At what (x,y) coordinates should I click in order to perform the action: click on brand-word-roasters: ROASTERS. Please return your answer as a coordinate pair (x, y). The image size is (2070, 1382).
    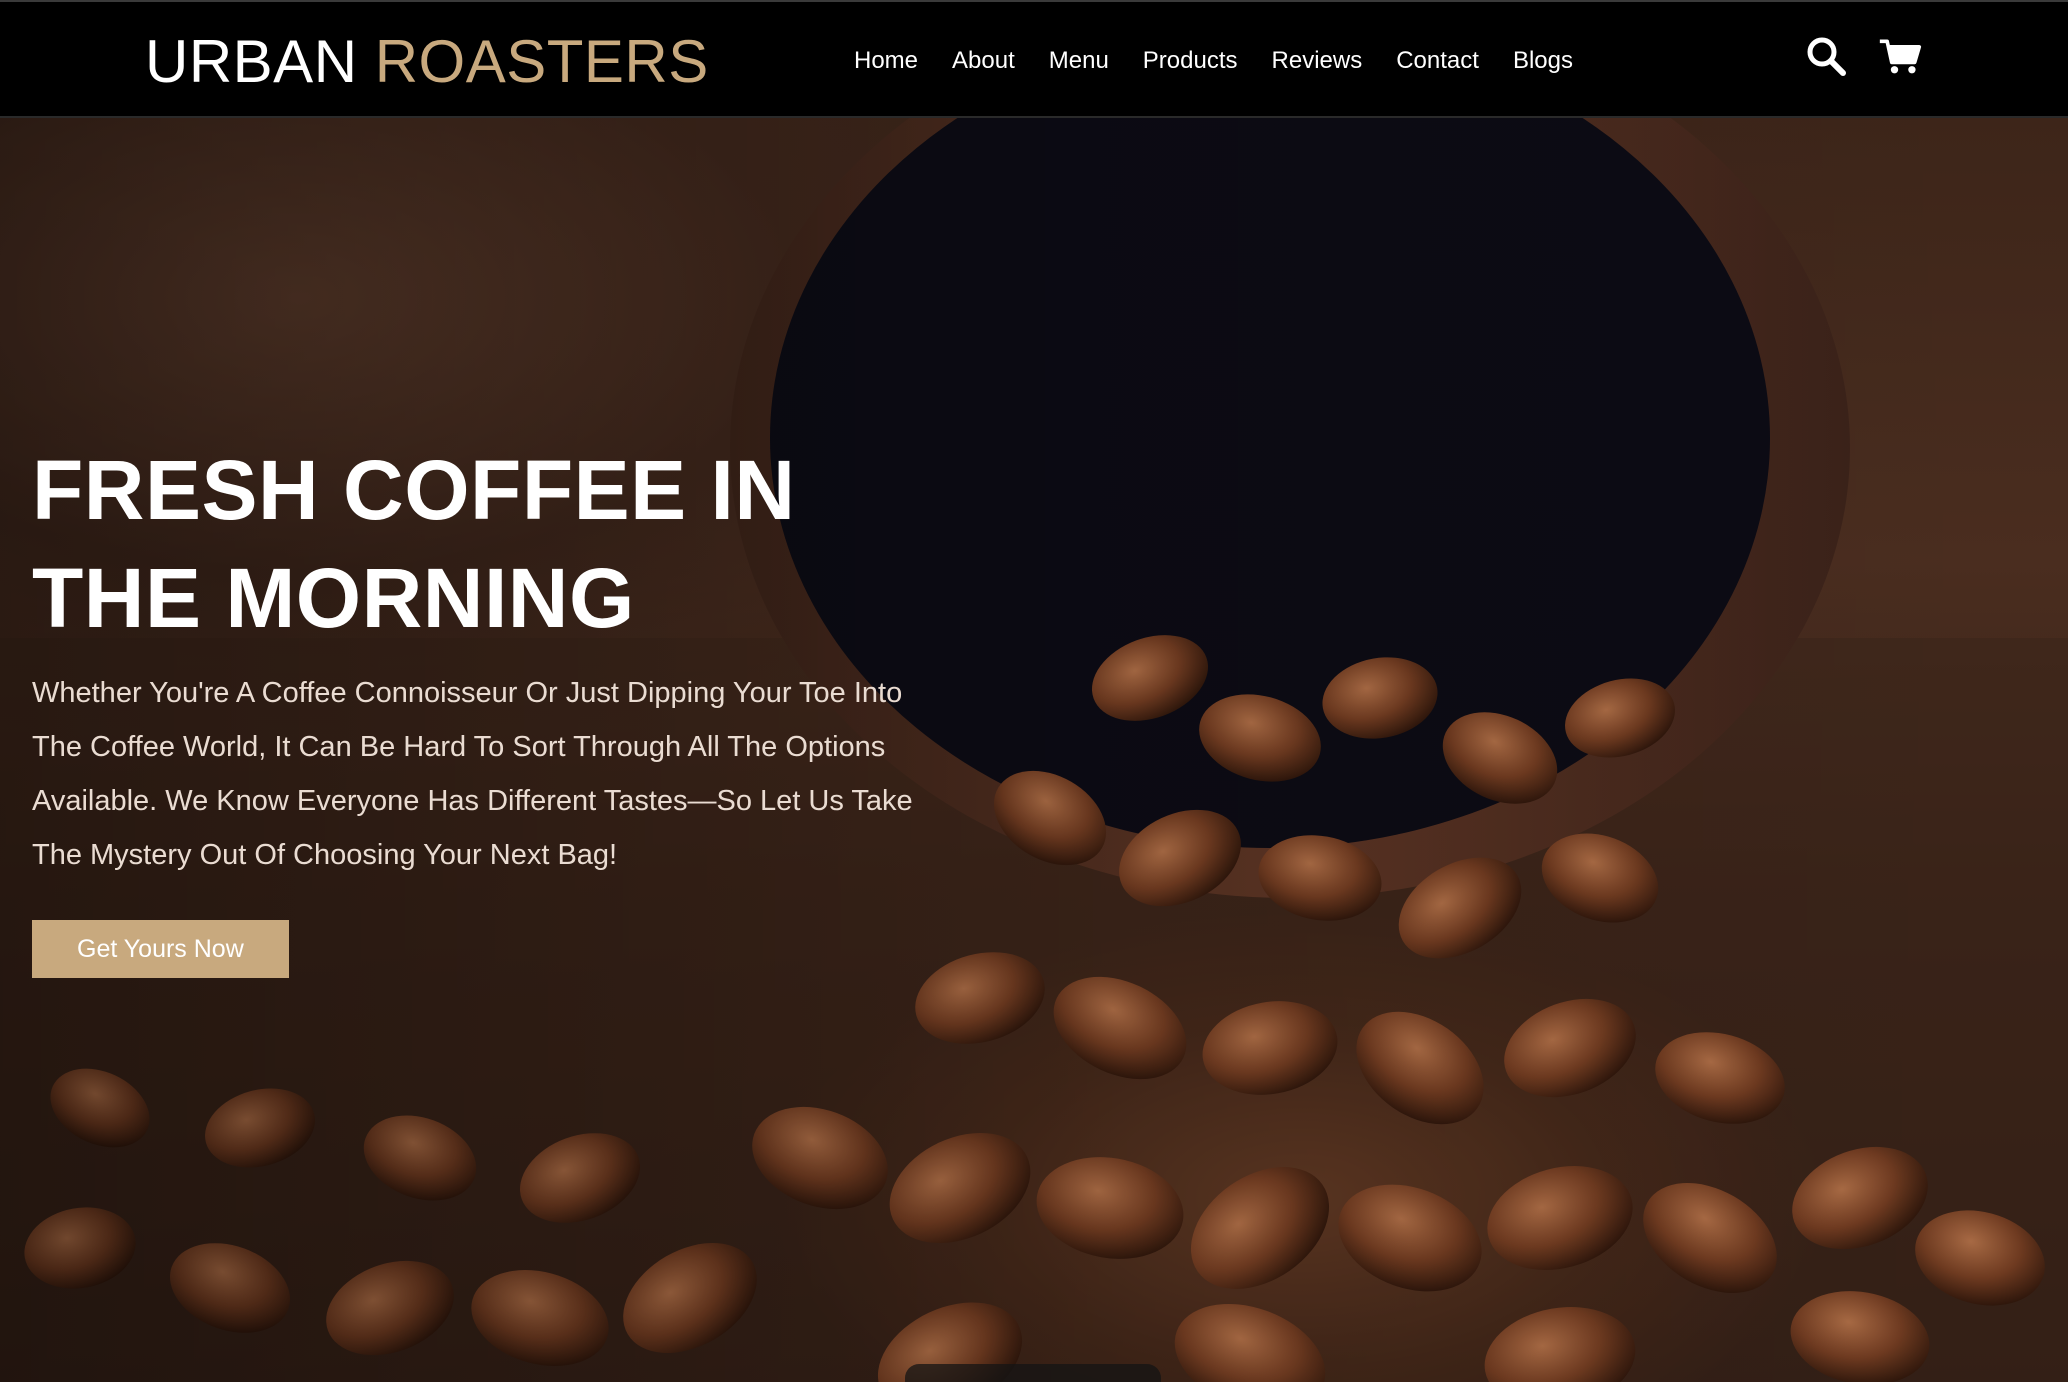
    Looking at the image, I should click on (541, 61).